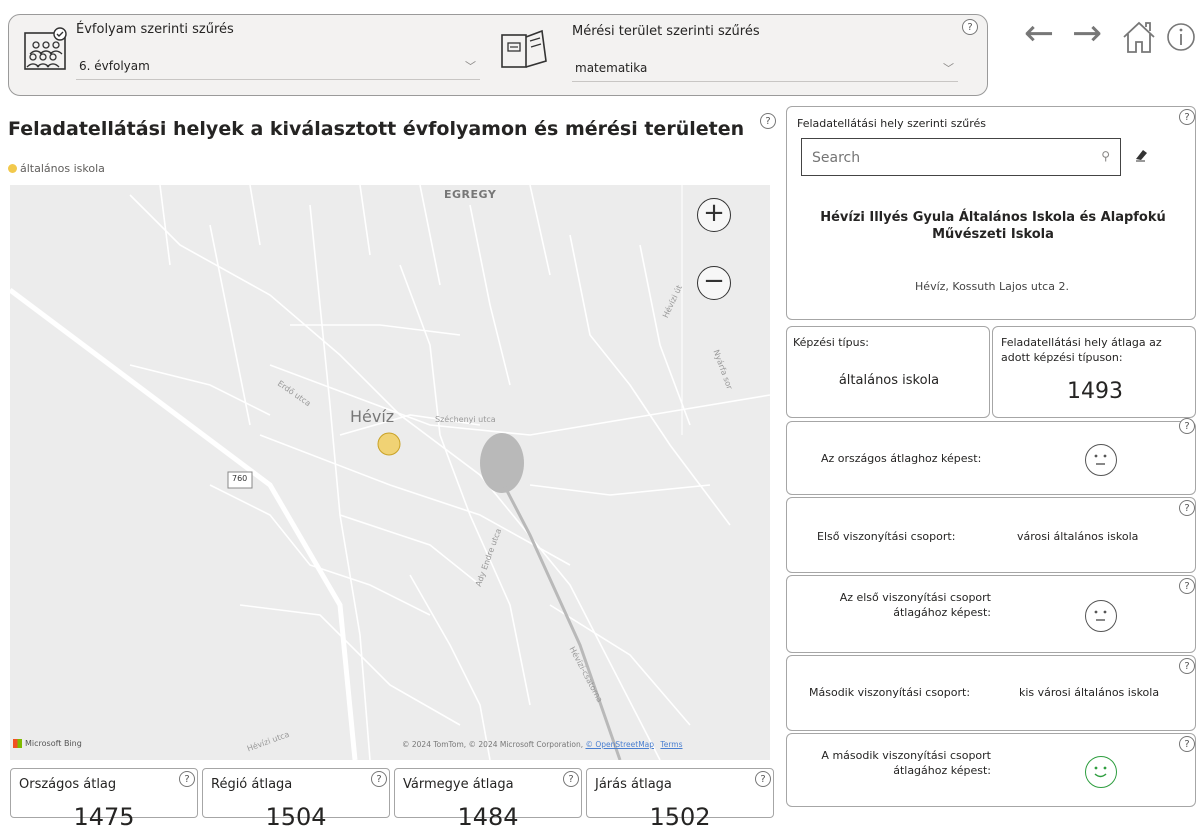 The height and width of the screenshot is (831, 1198). I want to click on bing-logo-label: Microsoft Bing, so click(53, 743).